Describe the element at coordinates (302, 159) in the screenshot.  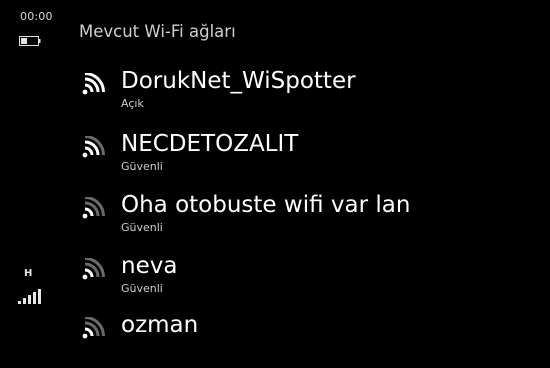
I see `wifi-network-item: NECDETOZALIT Güvenli` at that location.